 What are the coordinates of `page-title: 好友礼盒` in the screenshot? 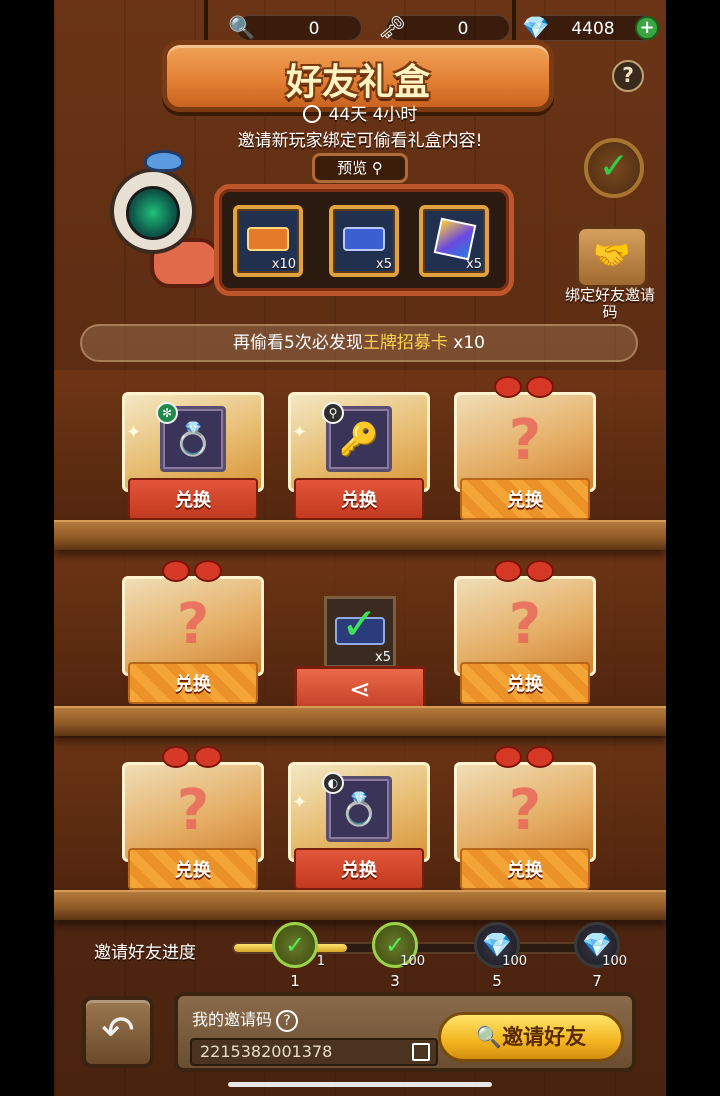 It's located at (357, 82).